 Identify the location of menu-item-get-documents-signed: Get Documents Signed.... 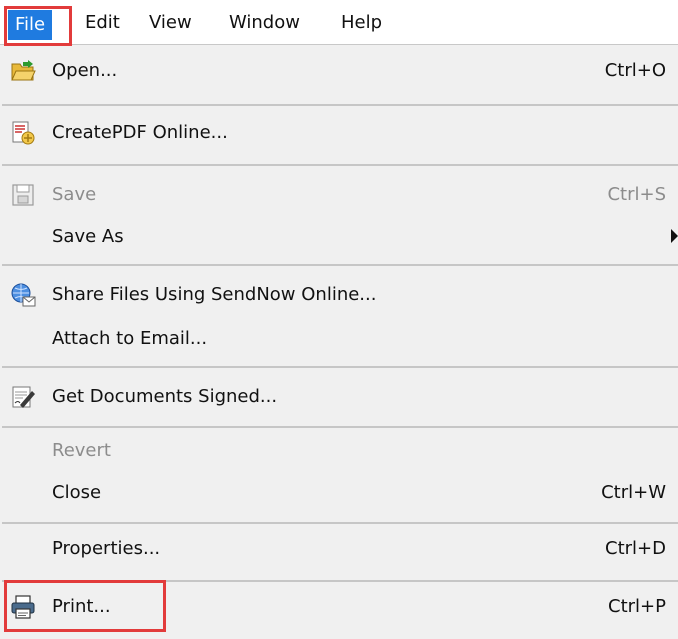
(339, 397).